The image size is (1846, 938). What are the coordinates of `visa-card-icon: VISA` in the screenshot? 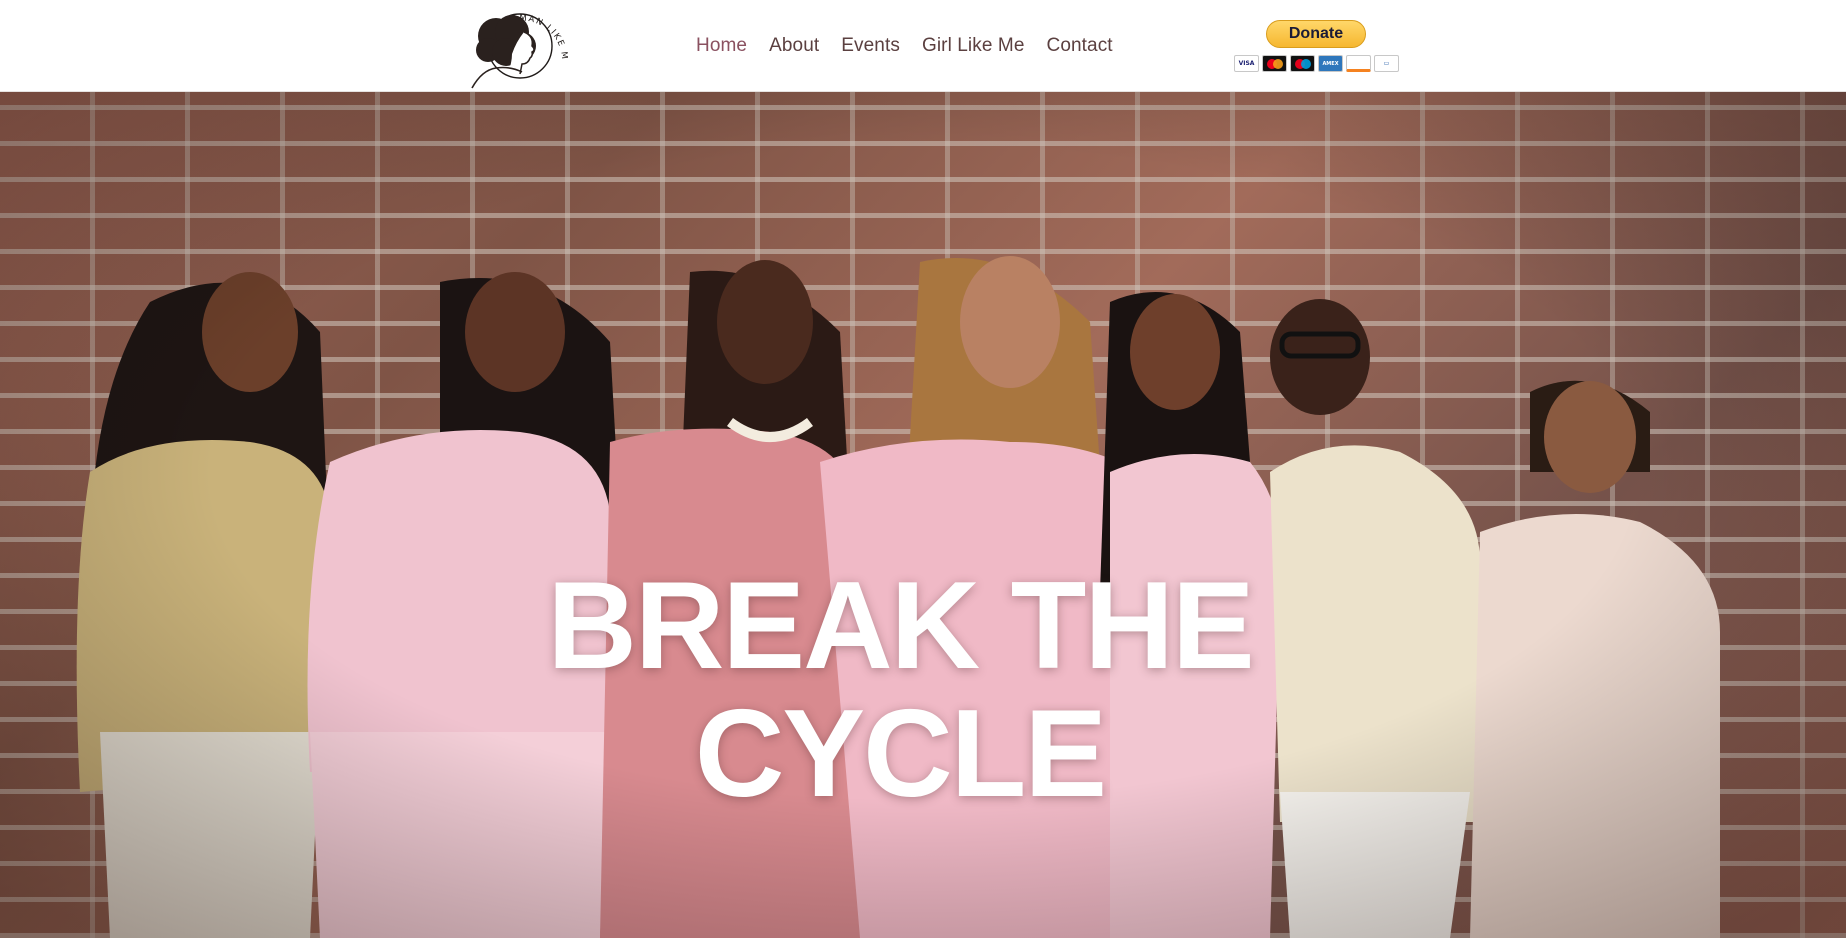 It's located at (1246, 63).